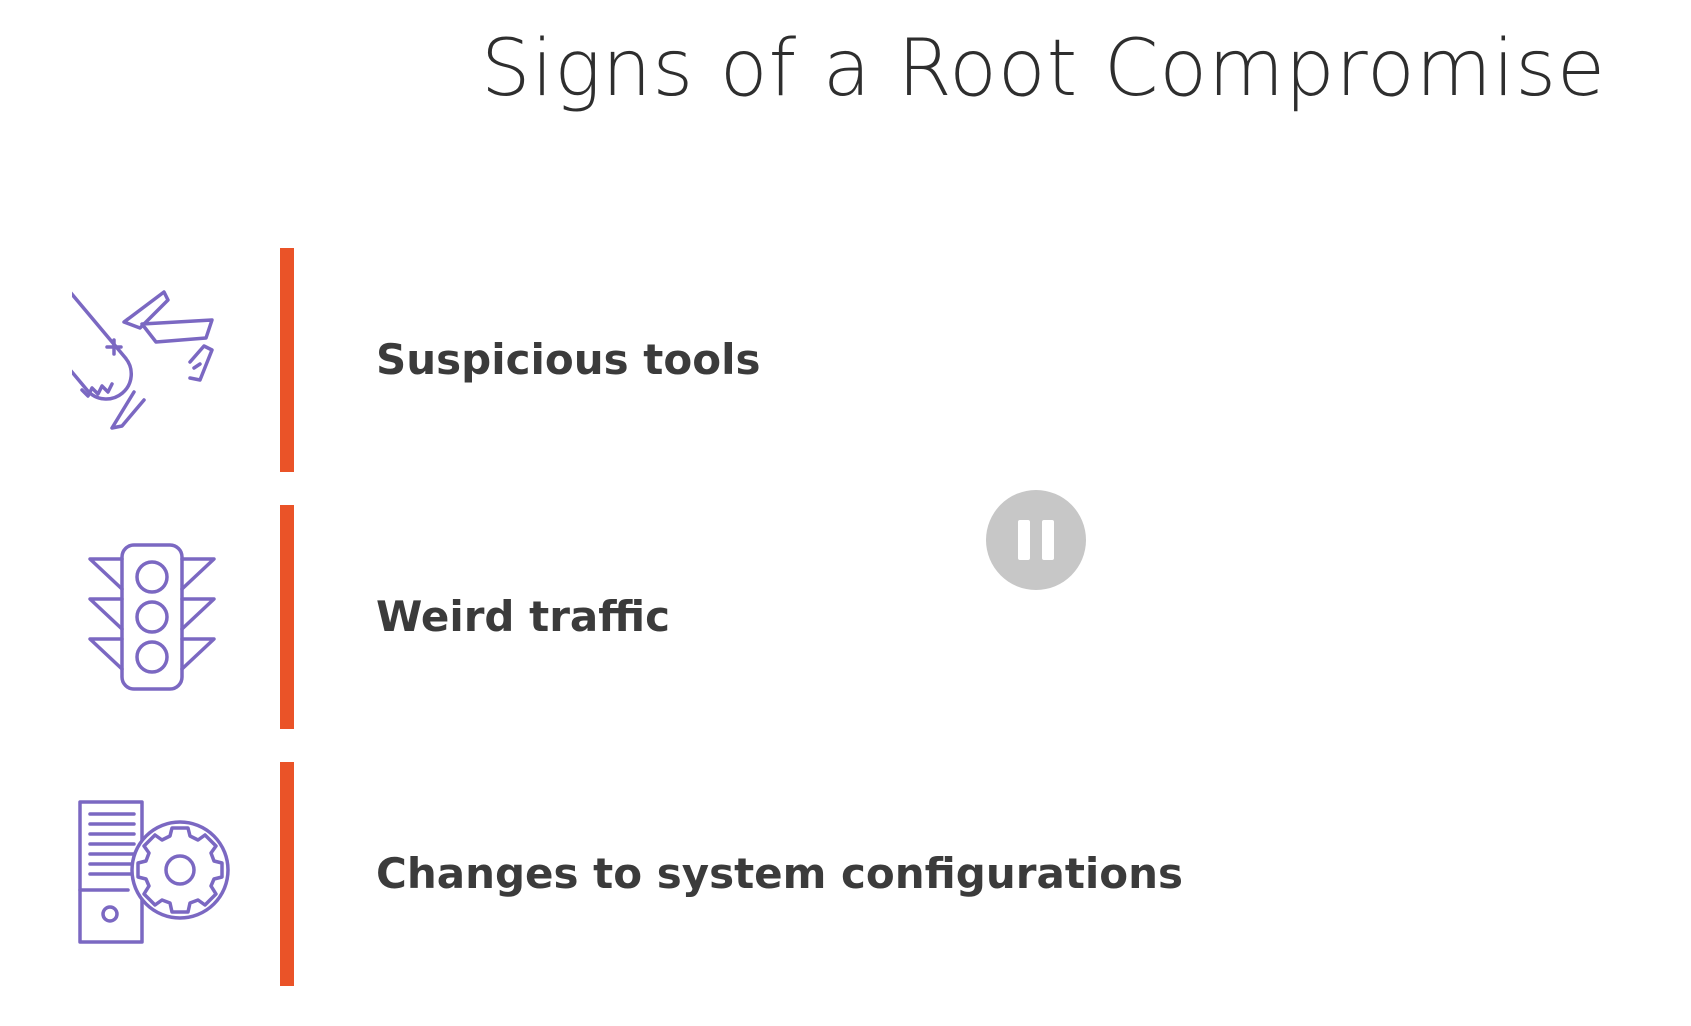 The height and width of the screenshot is (1026, 1691). What do you see at coordinates (1036, 540) in the screenshot?
I see `pause-button` at bounding box center [1036, 540].